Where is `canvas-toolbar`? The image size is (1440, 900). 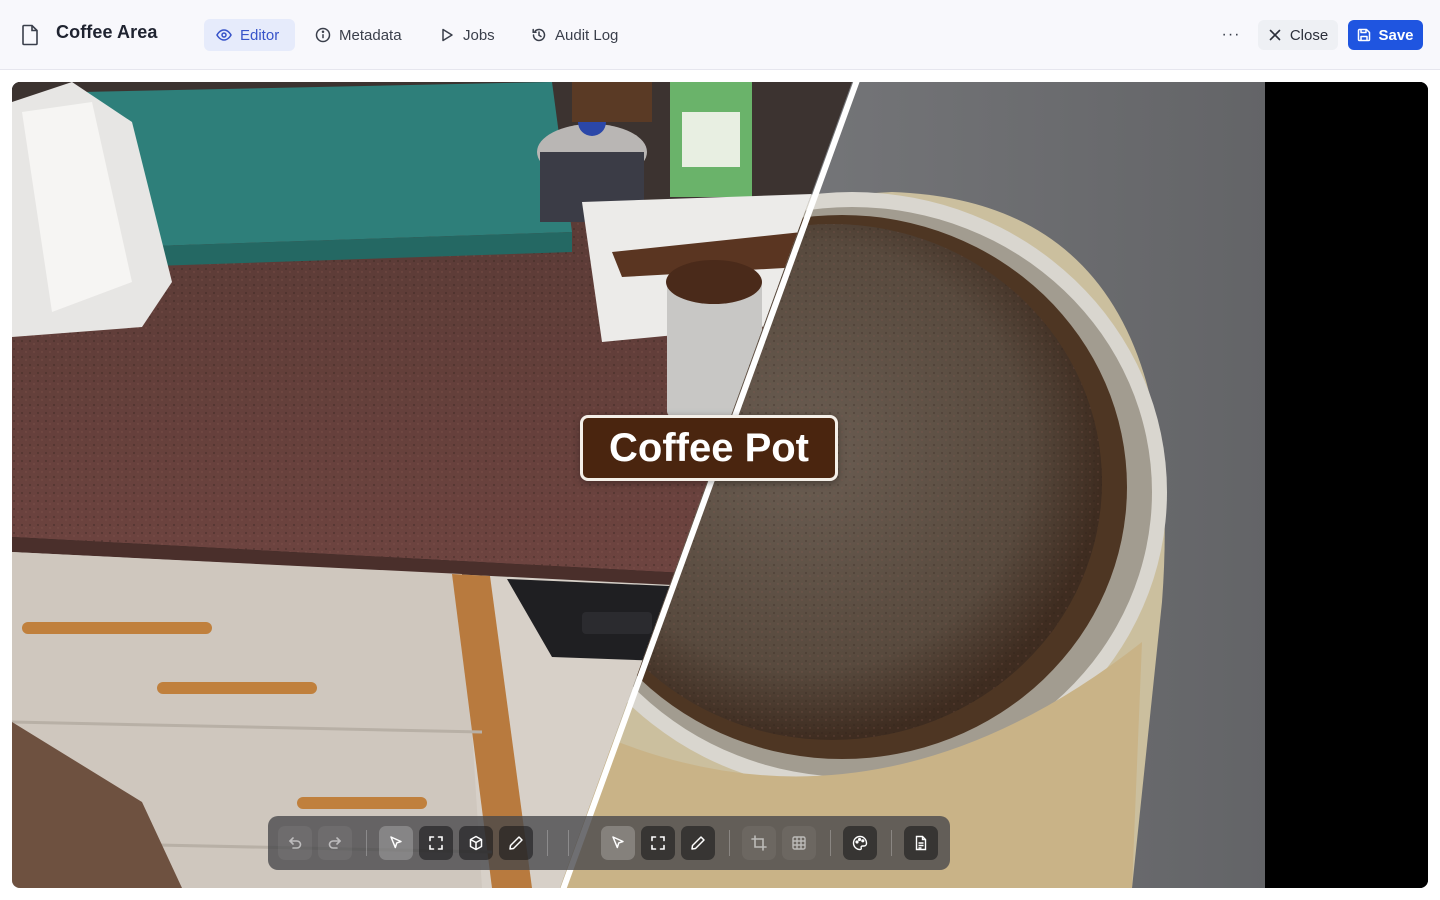
canvas-toolbar is located at coordinates (609, 843).